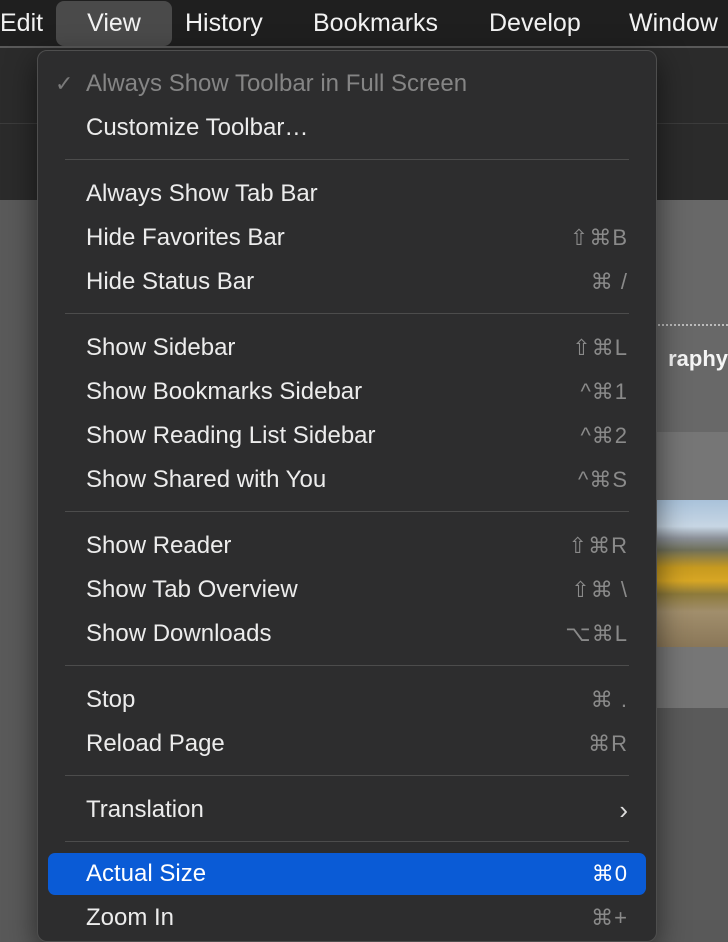 Image resolution: width=728 pixels, height=942 pixels. Describe the element at coordinates (114, 23) in the screenshot. I see `menu-view: View` at that location.